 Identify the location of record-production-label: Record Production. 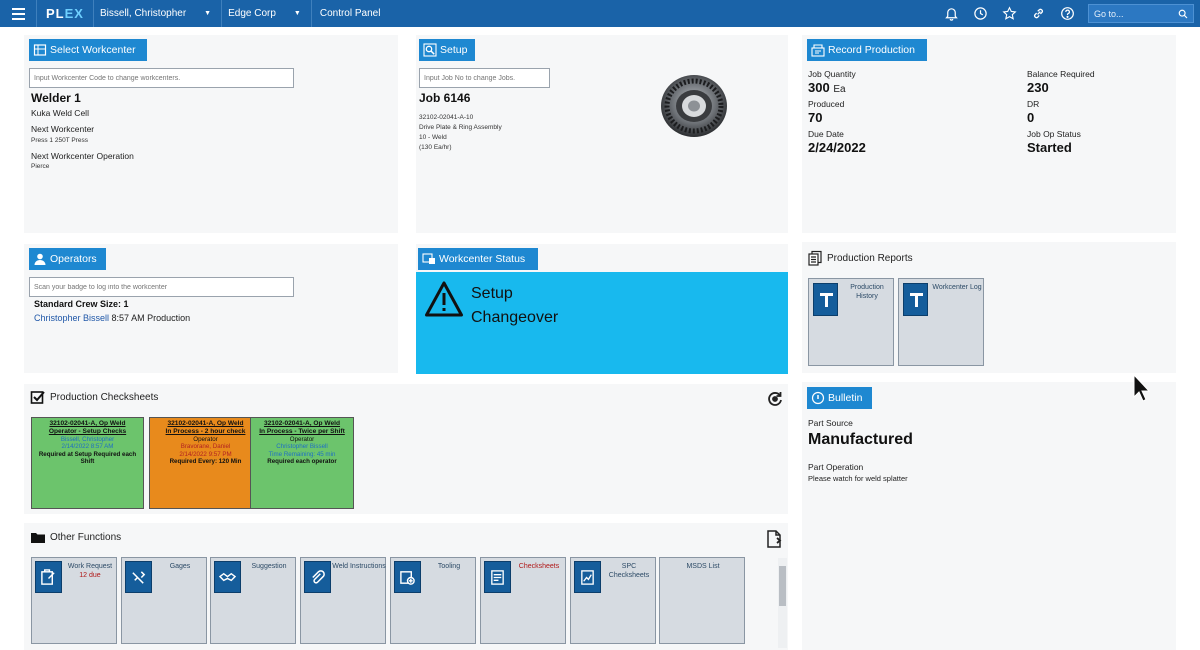
(871, 50).